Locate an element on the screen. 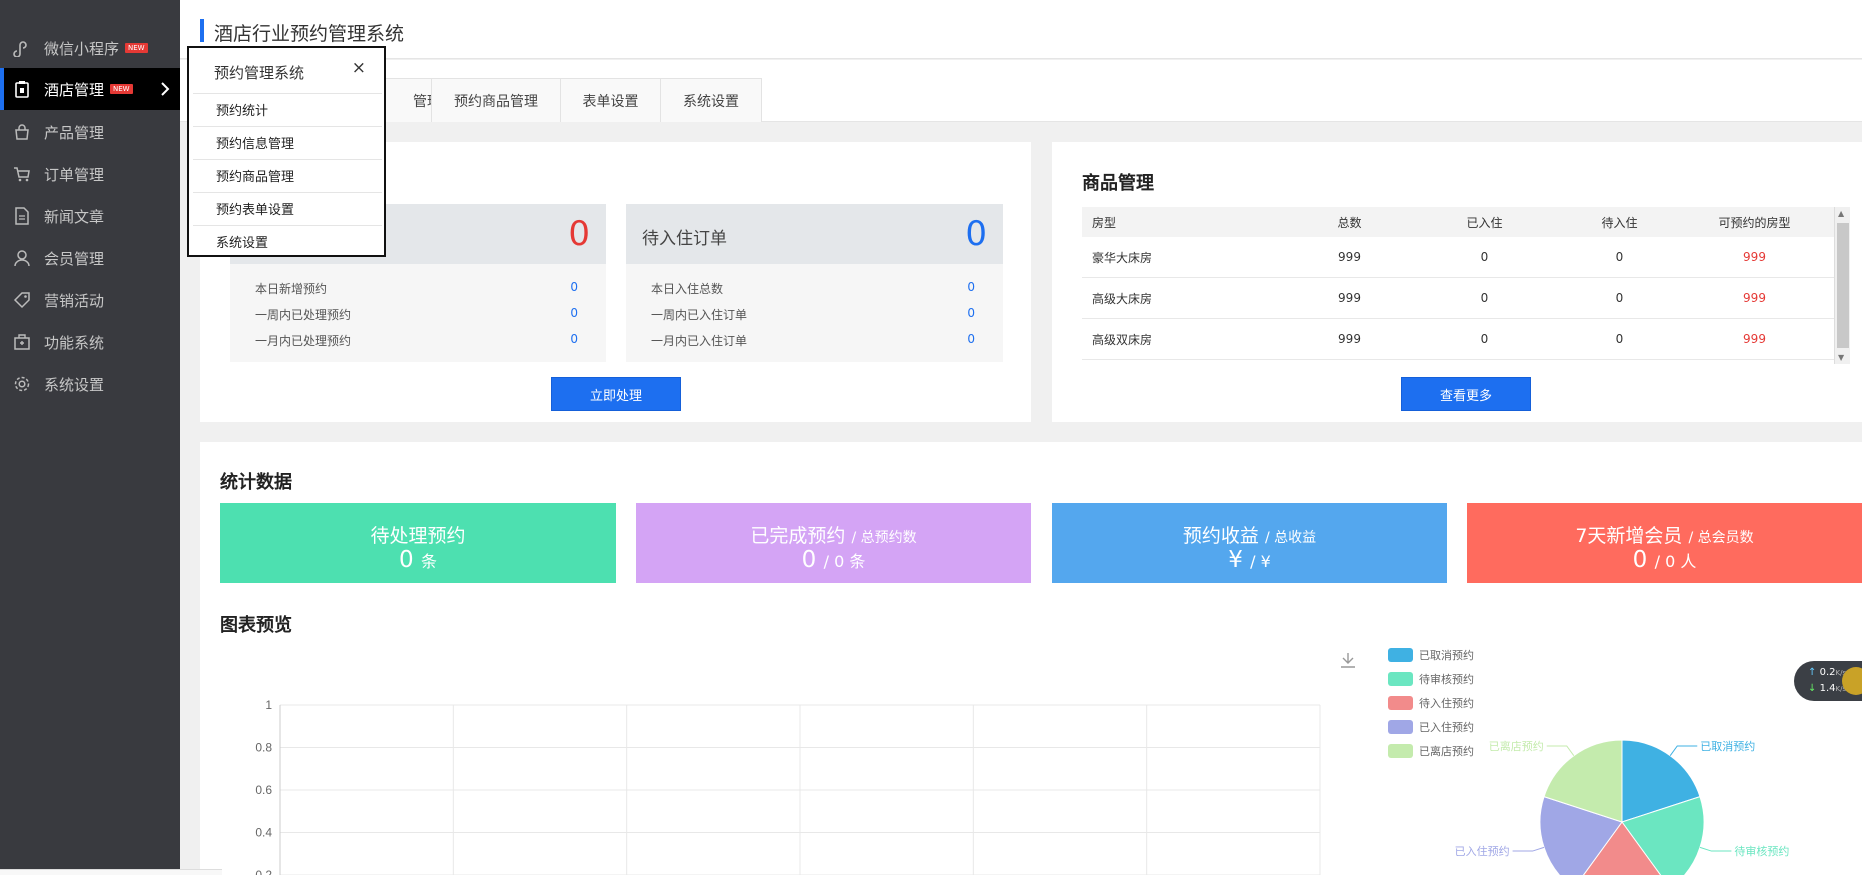 This screenshot has width=1862, height=875. sidebar-item-label: 微信小程序 is located at coordinates (82, 48).